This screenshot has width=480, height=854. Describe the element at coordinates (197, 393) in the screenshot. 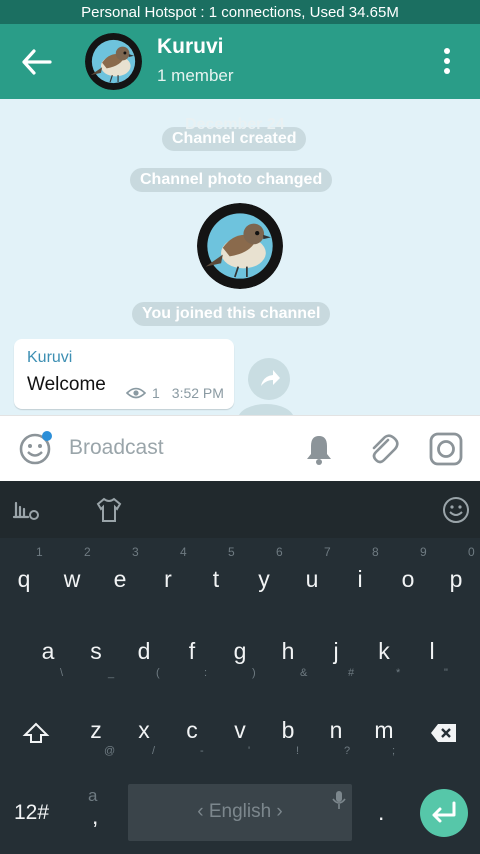

I see `message-time: 3:52 PM` at that location.